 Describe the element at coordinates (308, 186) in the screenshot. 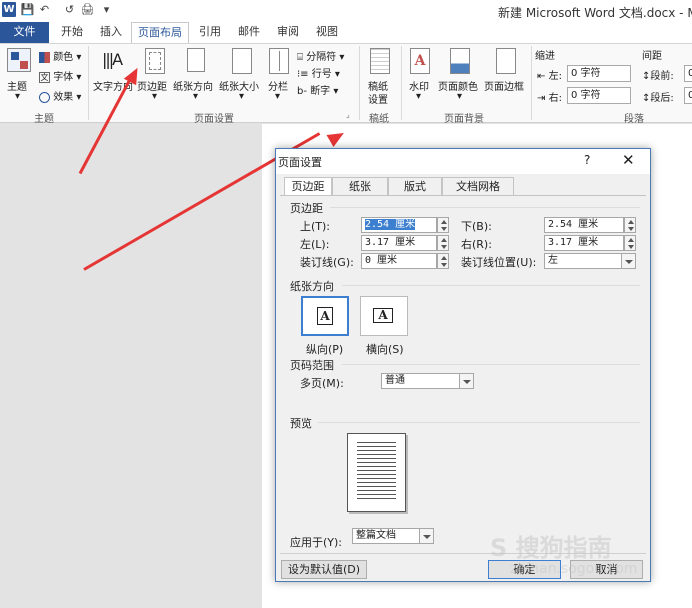

I see `tab-margins: 页边距` at that location.